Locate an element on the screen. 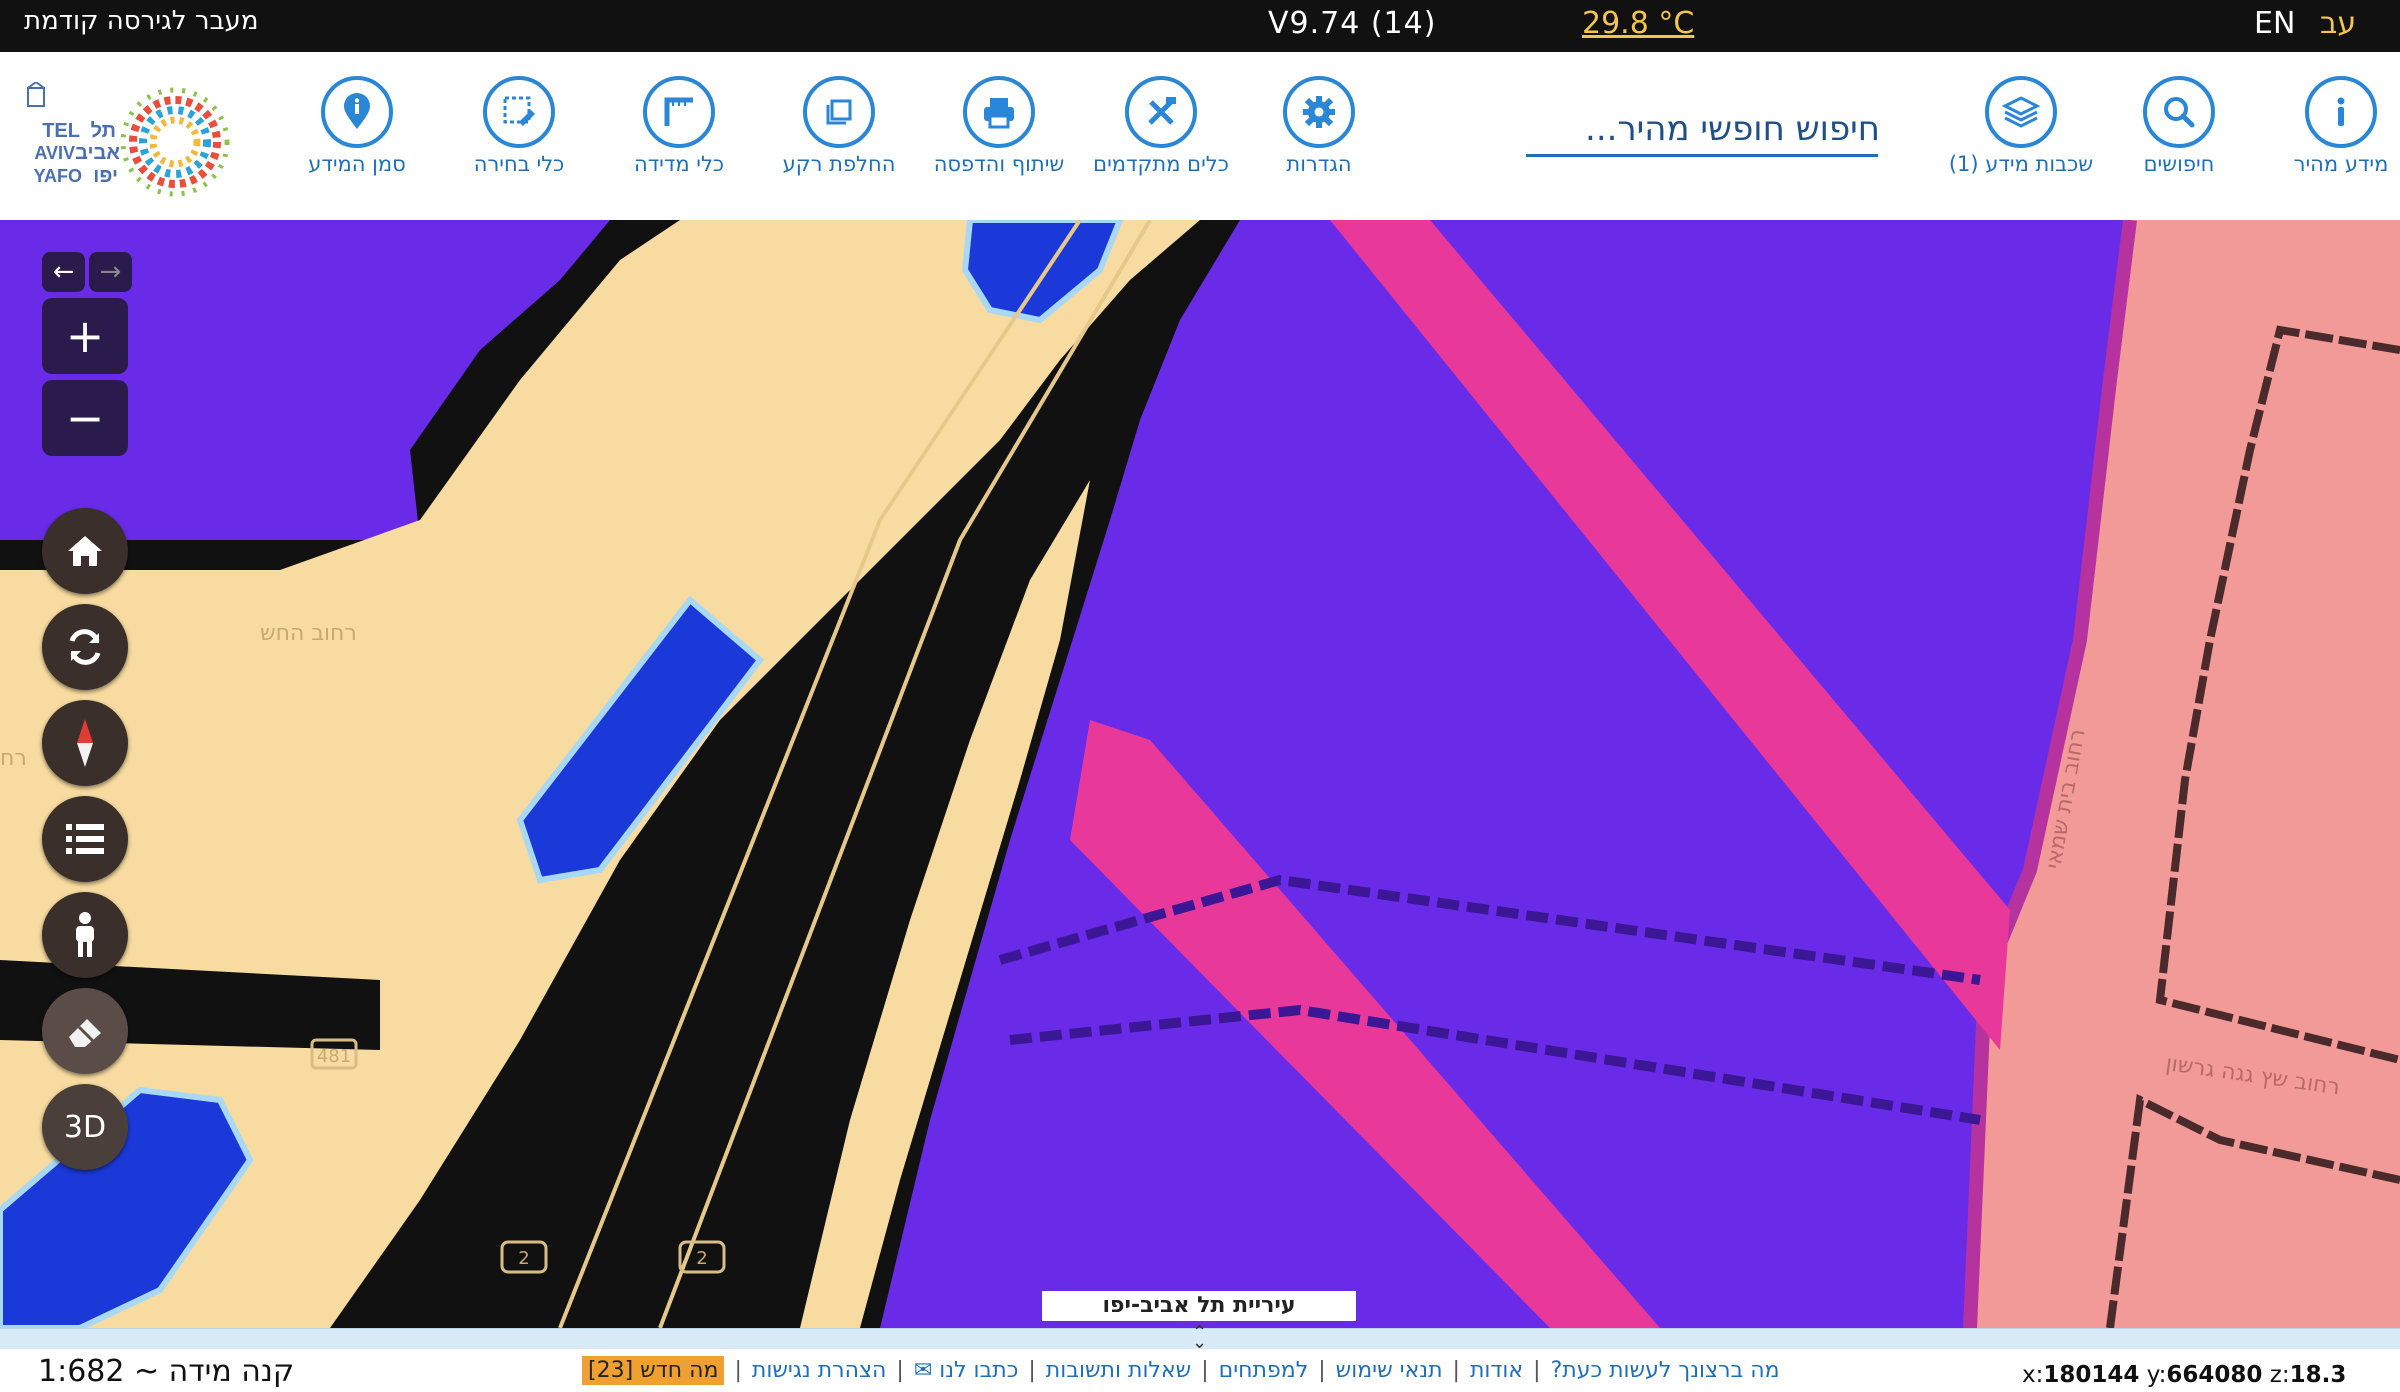 The image size is (2400, 1392). expand-panel-icon: ⌃ ⌄ is located at coordinates (1199, 1338).